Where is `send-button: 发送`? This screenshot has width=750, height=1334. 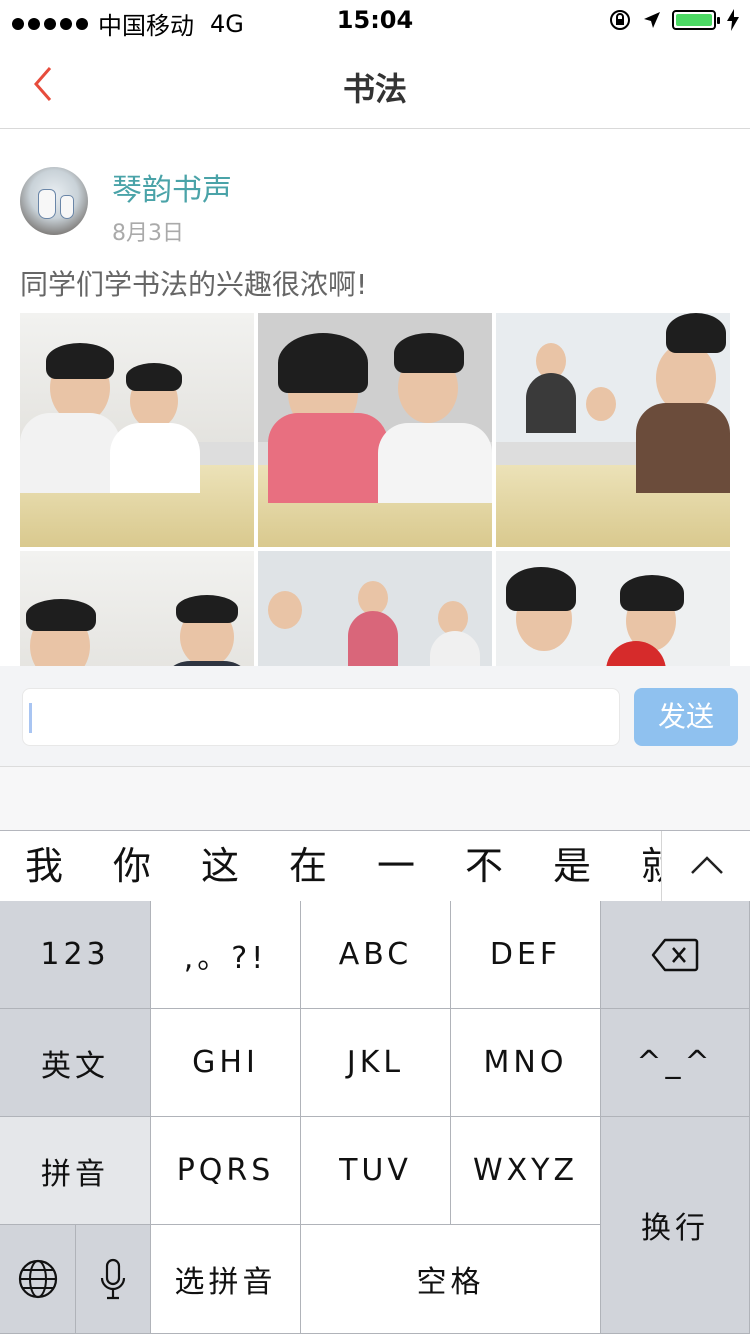
send-button: 发送 is located at coordinates (686, 717).